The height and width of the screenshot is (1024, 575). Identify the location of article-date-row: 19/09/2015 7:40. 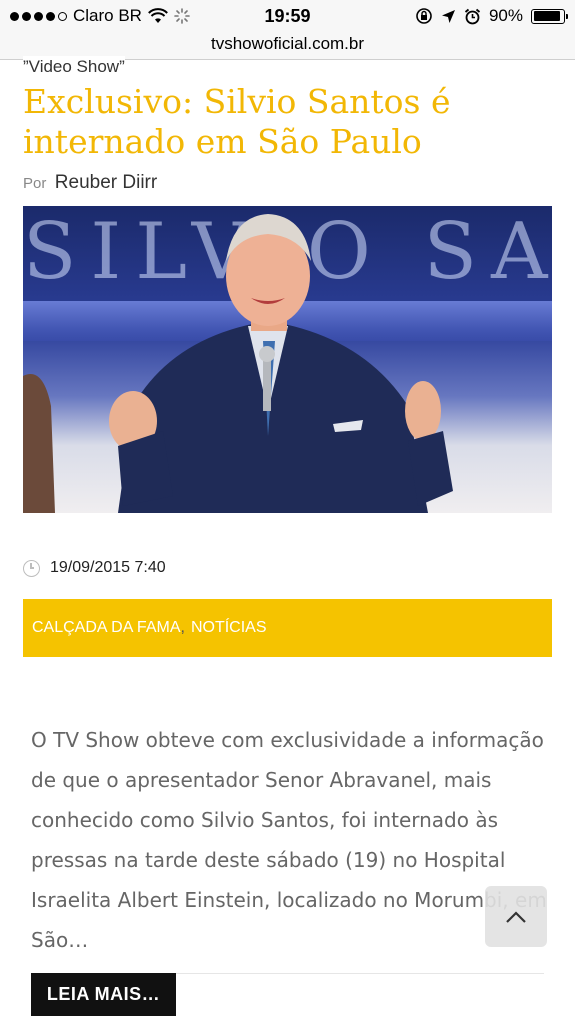
(94, 568).